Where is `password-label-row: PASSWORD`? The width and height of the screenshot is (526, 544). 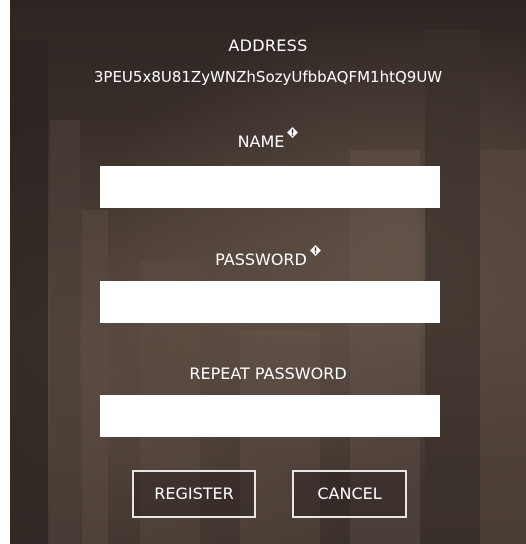
password-label-row: PASSWORD is located at coordinates (268, 257).